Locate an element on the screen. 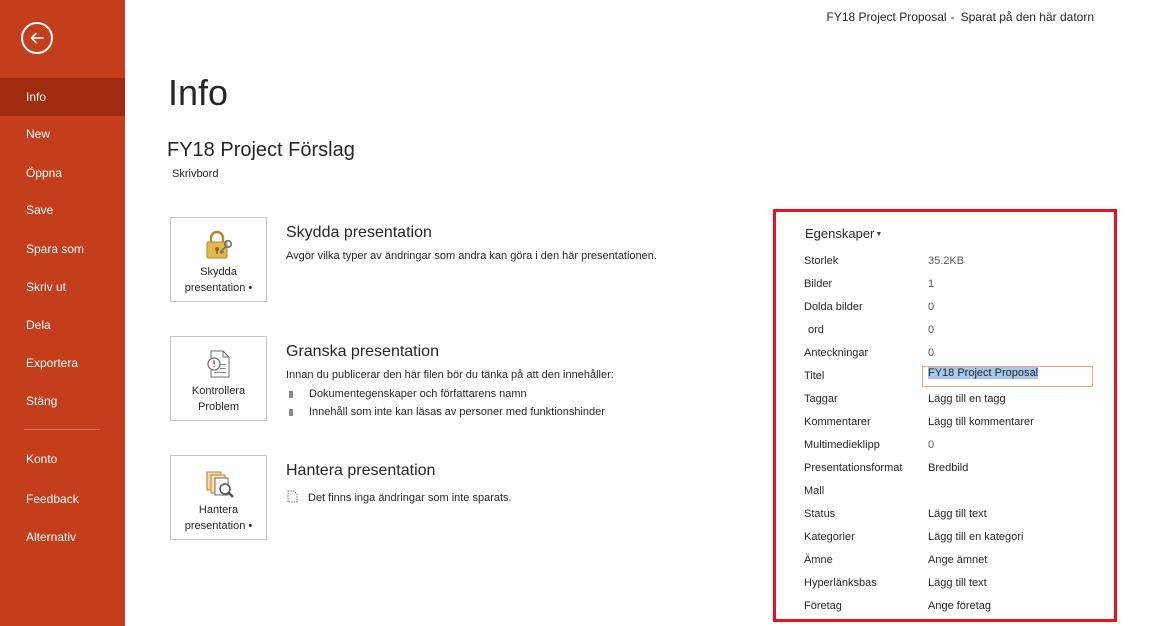 The height and width of the screenshot is (626, 1159). manage-section-title: Hantera presentation is located at coordinates (361, 470).